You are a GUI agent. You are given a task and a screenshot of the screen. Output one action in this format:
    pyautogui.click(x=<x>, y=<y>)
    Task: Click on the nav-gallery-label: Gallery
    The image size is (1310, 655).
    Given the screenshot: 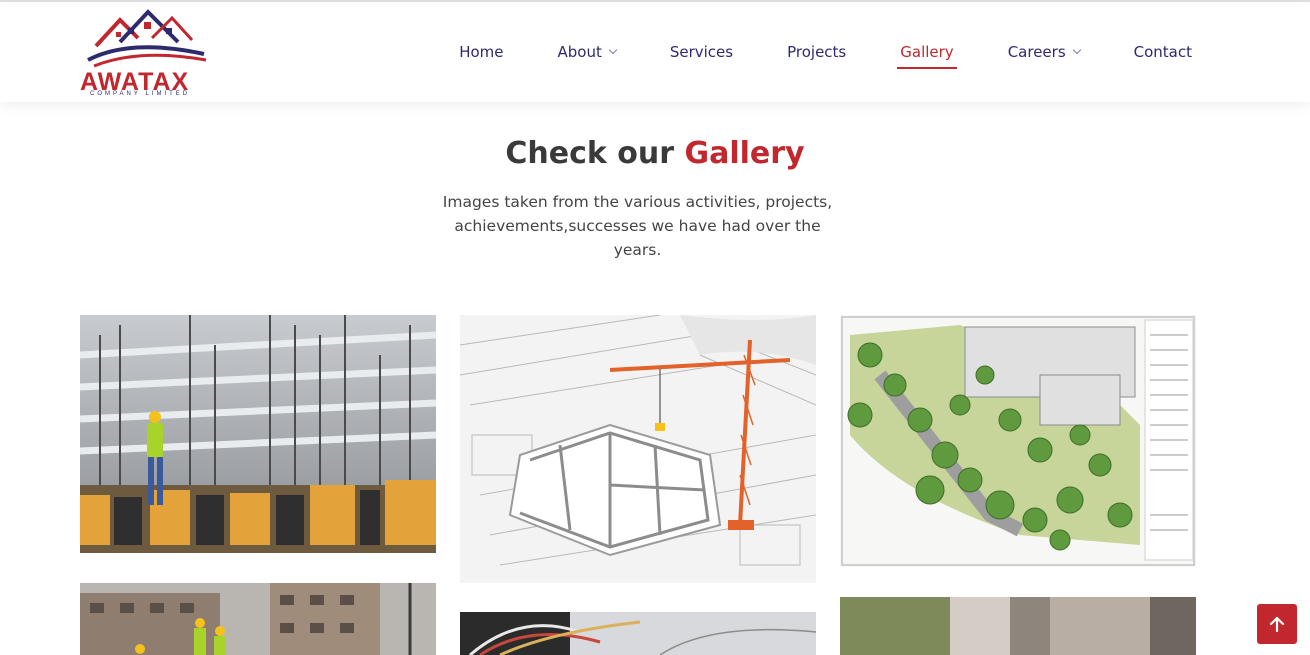 What is the action you would take?
    pyautogui.click(x=927, y=52)
    